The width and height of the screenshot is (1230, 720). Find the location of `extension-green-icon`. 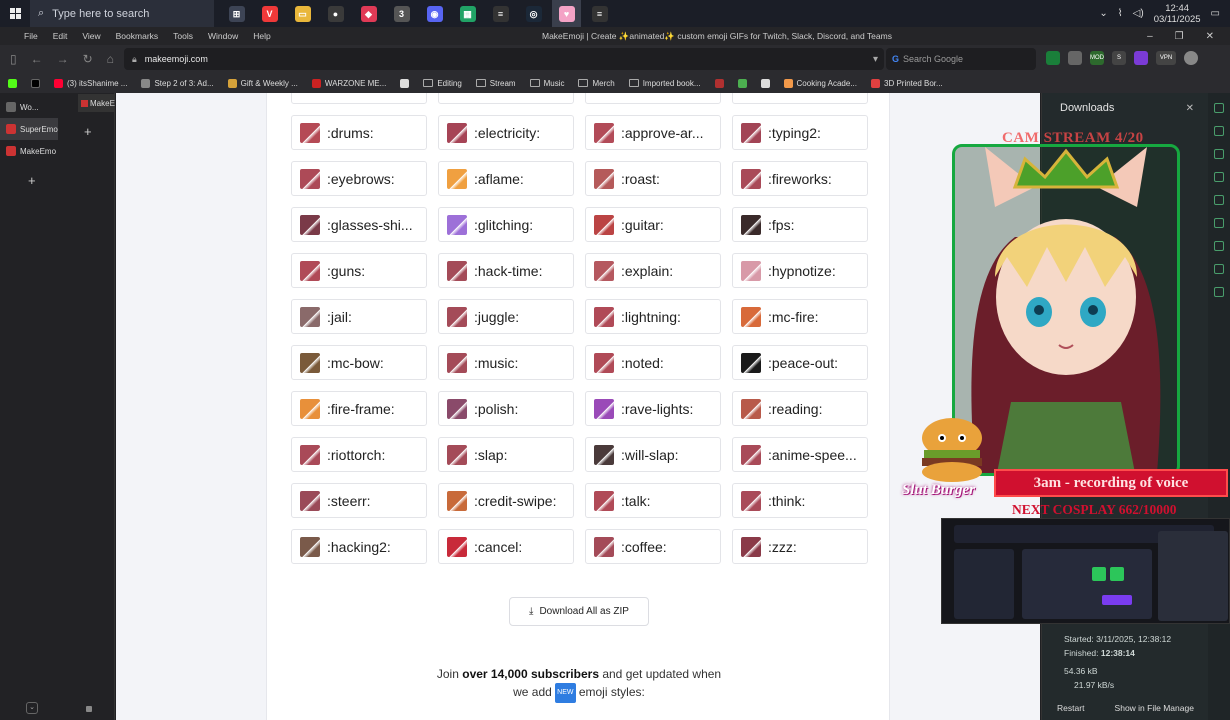

extension-green-icon is located at coordinates (1053, 58).